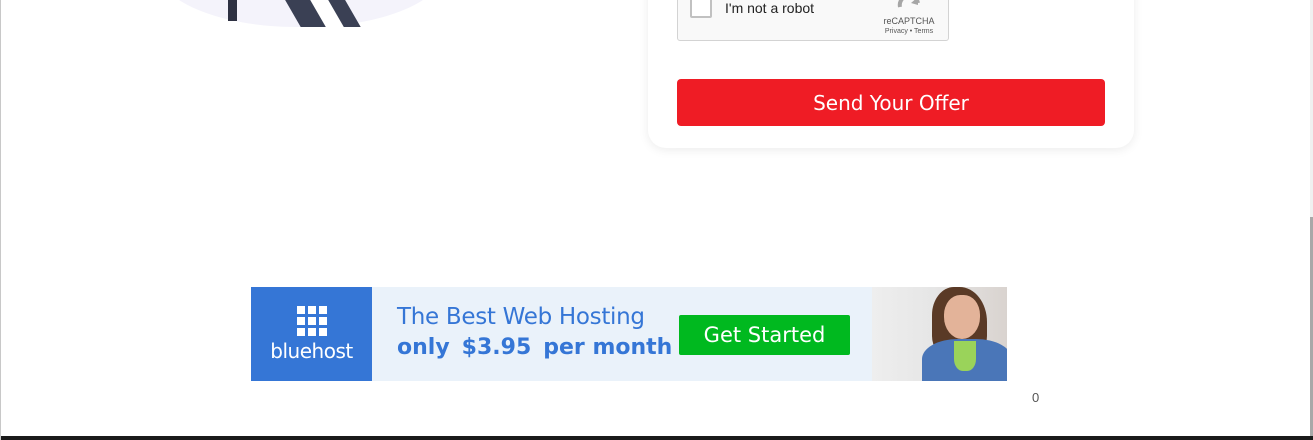 The image size is (1313, 440). What do you see at coordinates (1036, 397) in the screenshot?
I see `ad-counter: 0` at bounding box center [1036, 397].